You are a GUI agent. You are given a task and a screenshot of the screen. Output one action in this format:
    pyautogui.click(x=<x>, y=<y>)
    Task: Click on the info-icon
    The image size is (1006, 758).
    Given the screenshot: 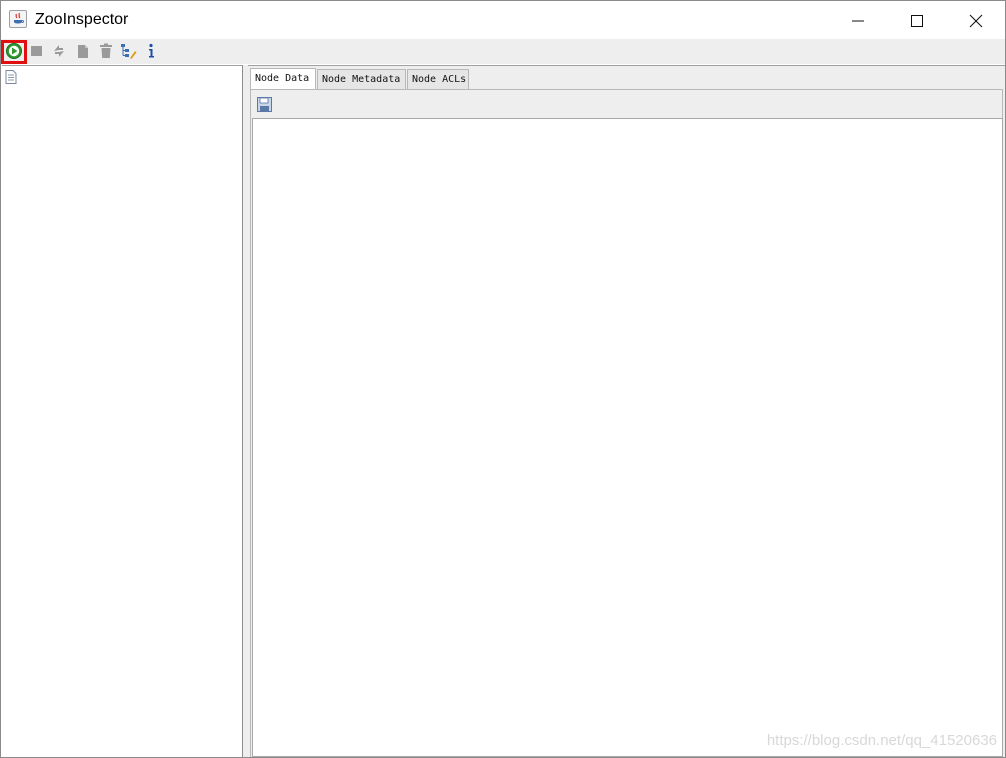 What is the action you would take?
    pyautogui.click(x=151, y=50)
    